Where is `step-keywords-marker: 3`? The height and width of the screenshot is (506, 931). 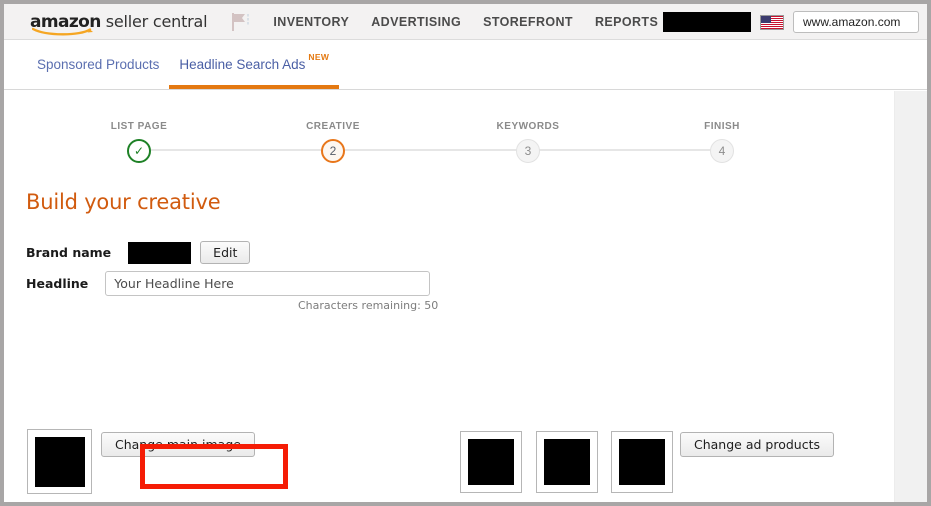
step-keywords-marker: 3 is located at coordinates (528, 151).